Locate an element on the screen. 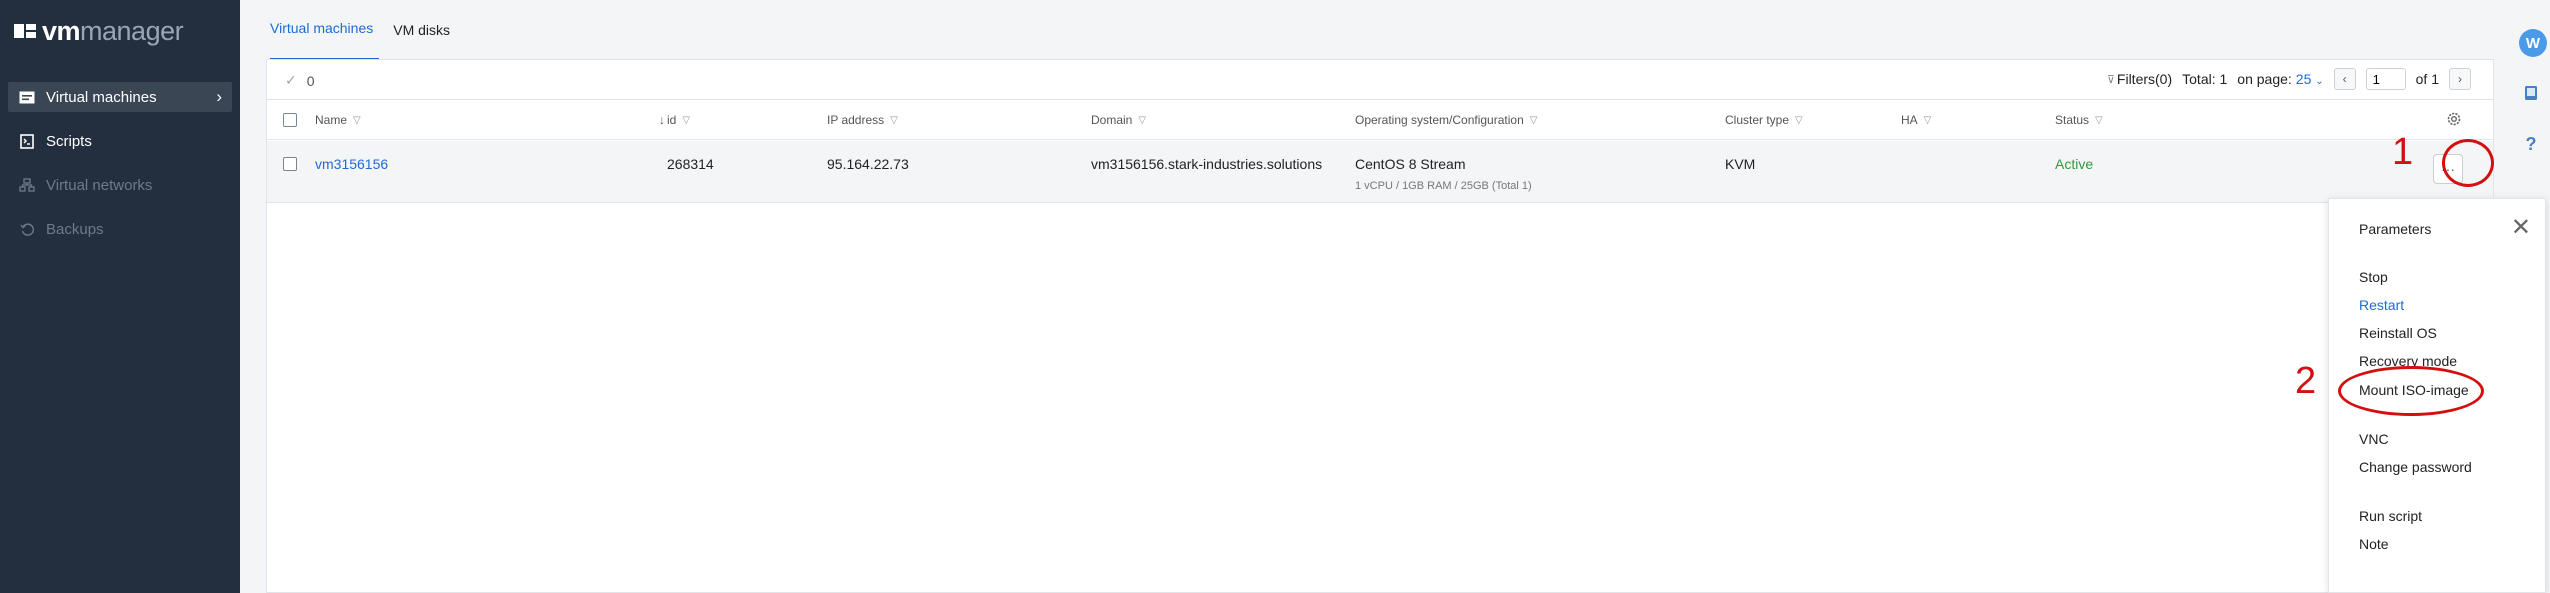  row-checkbox is located at coordinates (290, 164).